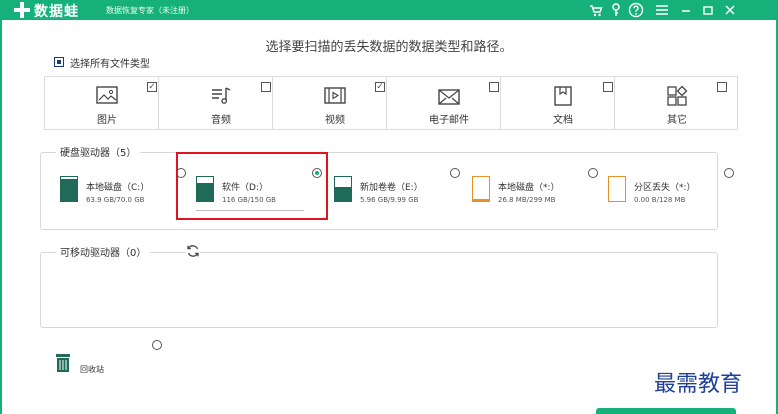 This screenshot has width=778, height=414. I want to click on drive-lost-partition-name: 分区丢失（*:）, so click(665, 188).